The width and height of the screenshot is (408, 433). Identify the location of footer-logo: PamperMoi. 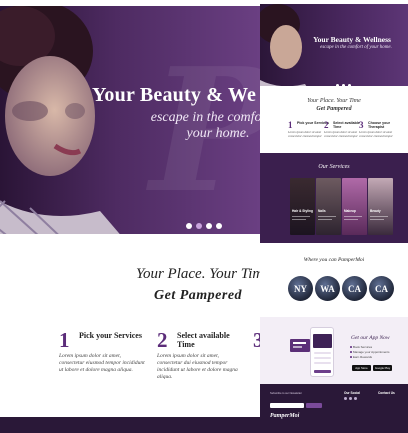
(285, 416).